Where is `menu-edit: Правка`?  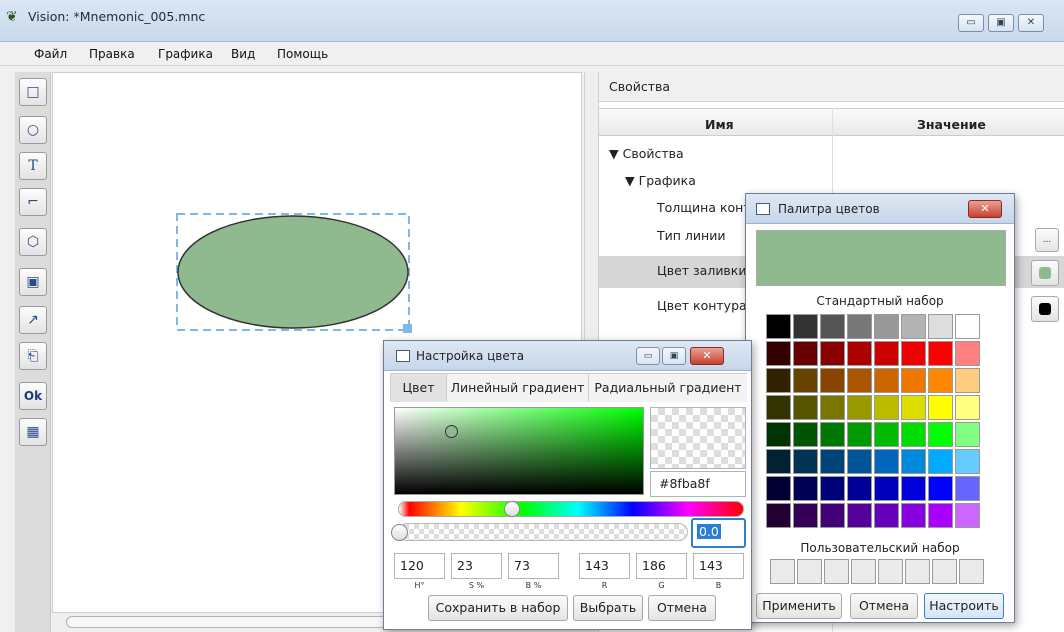
menu-edit: Правка is located at coordinates (112, 54).